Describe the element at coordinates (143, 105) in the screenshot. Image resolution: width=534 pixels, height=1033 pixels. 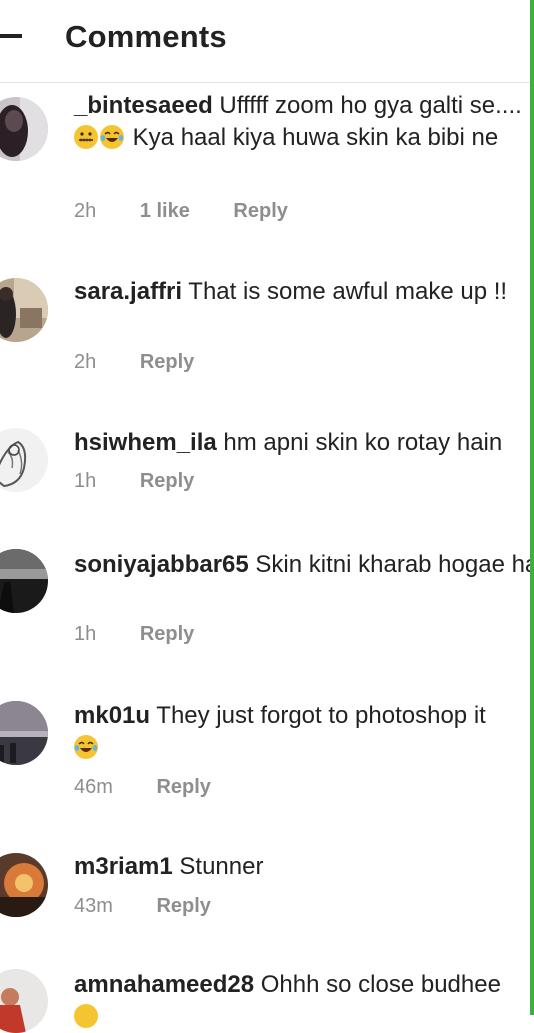
I see `comment-username: _bintesaeed` at that location.